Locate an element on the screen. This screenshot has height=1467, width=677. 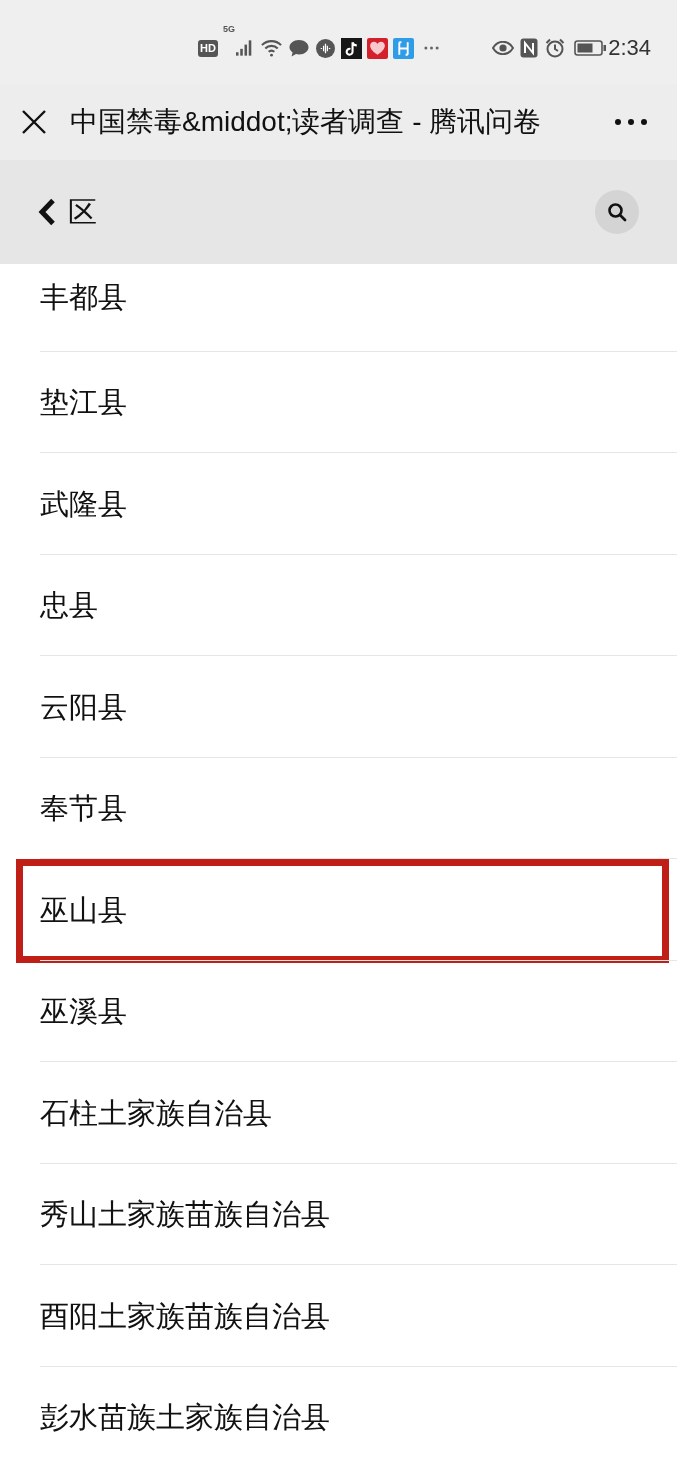
list-item-label: 酉阳土家族苗族自治县 is located at coordinates (185, 1316).